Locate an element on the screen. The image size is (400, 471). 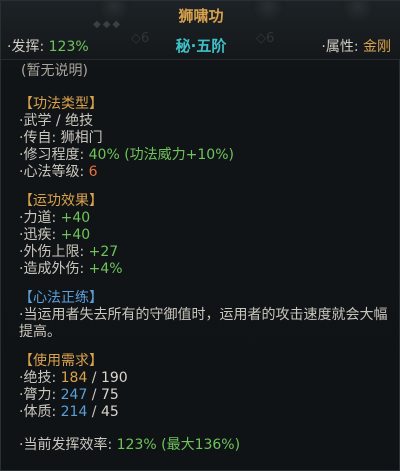
performance-label: ·发挥: is located at coordinates (26, 47).